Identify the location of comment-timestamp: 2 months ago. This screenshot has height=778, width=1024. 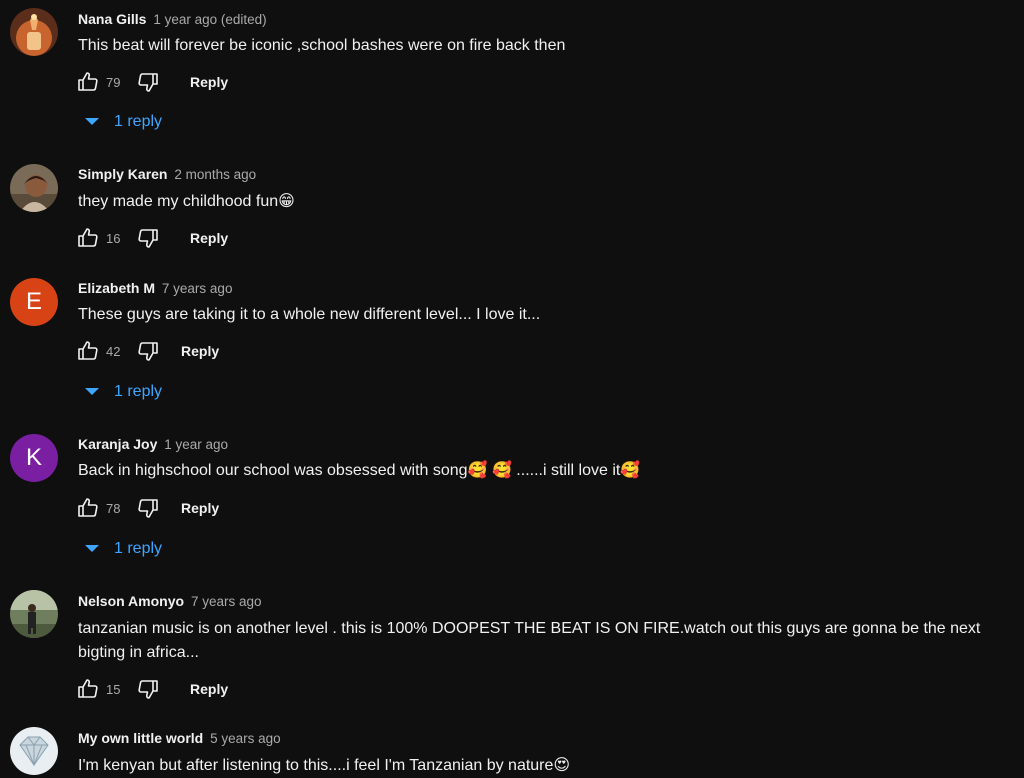
(215, 174).